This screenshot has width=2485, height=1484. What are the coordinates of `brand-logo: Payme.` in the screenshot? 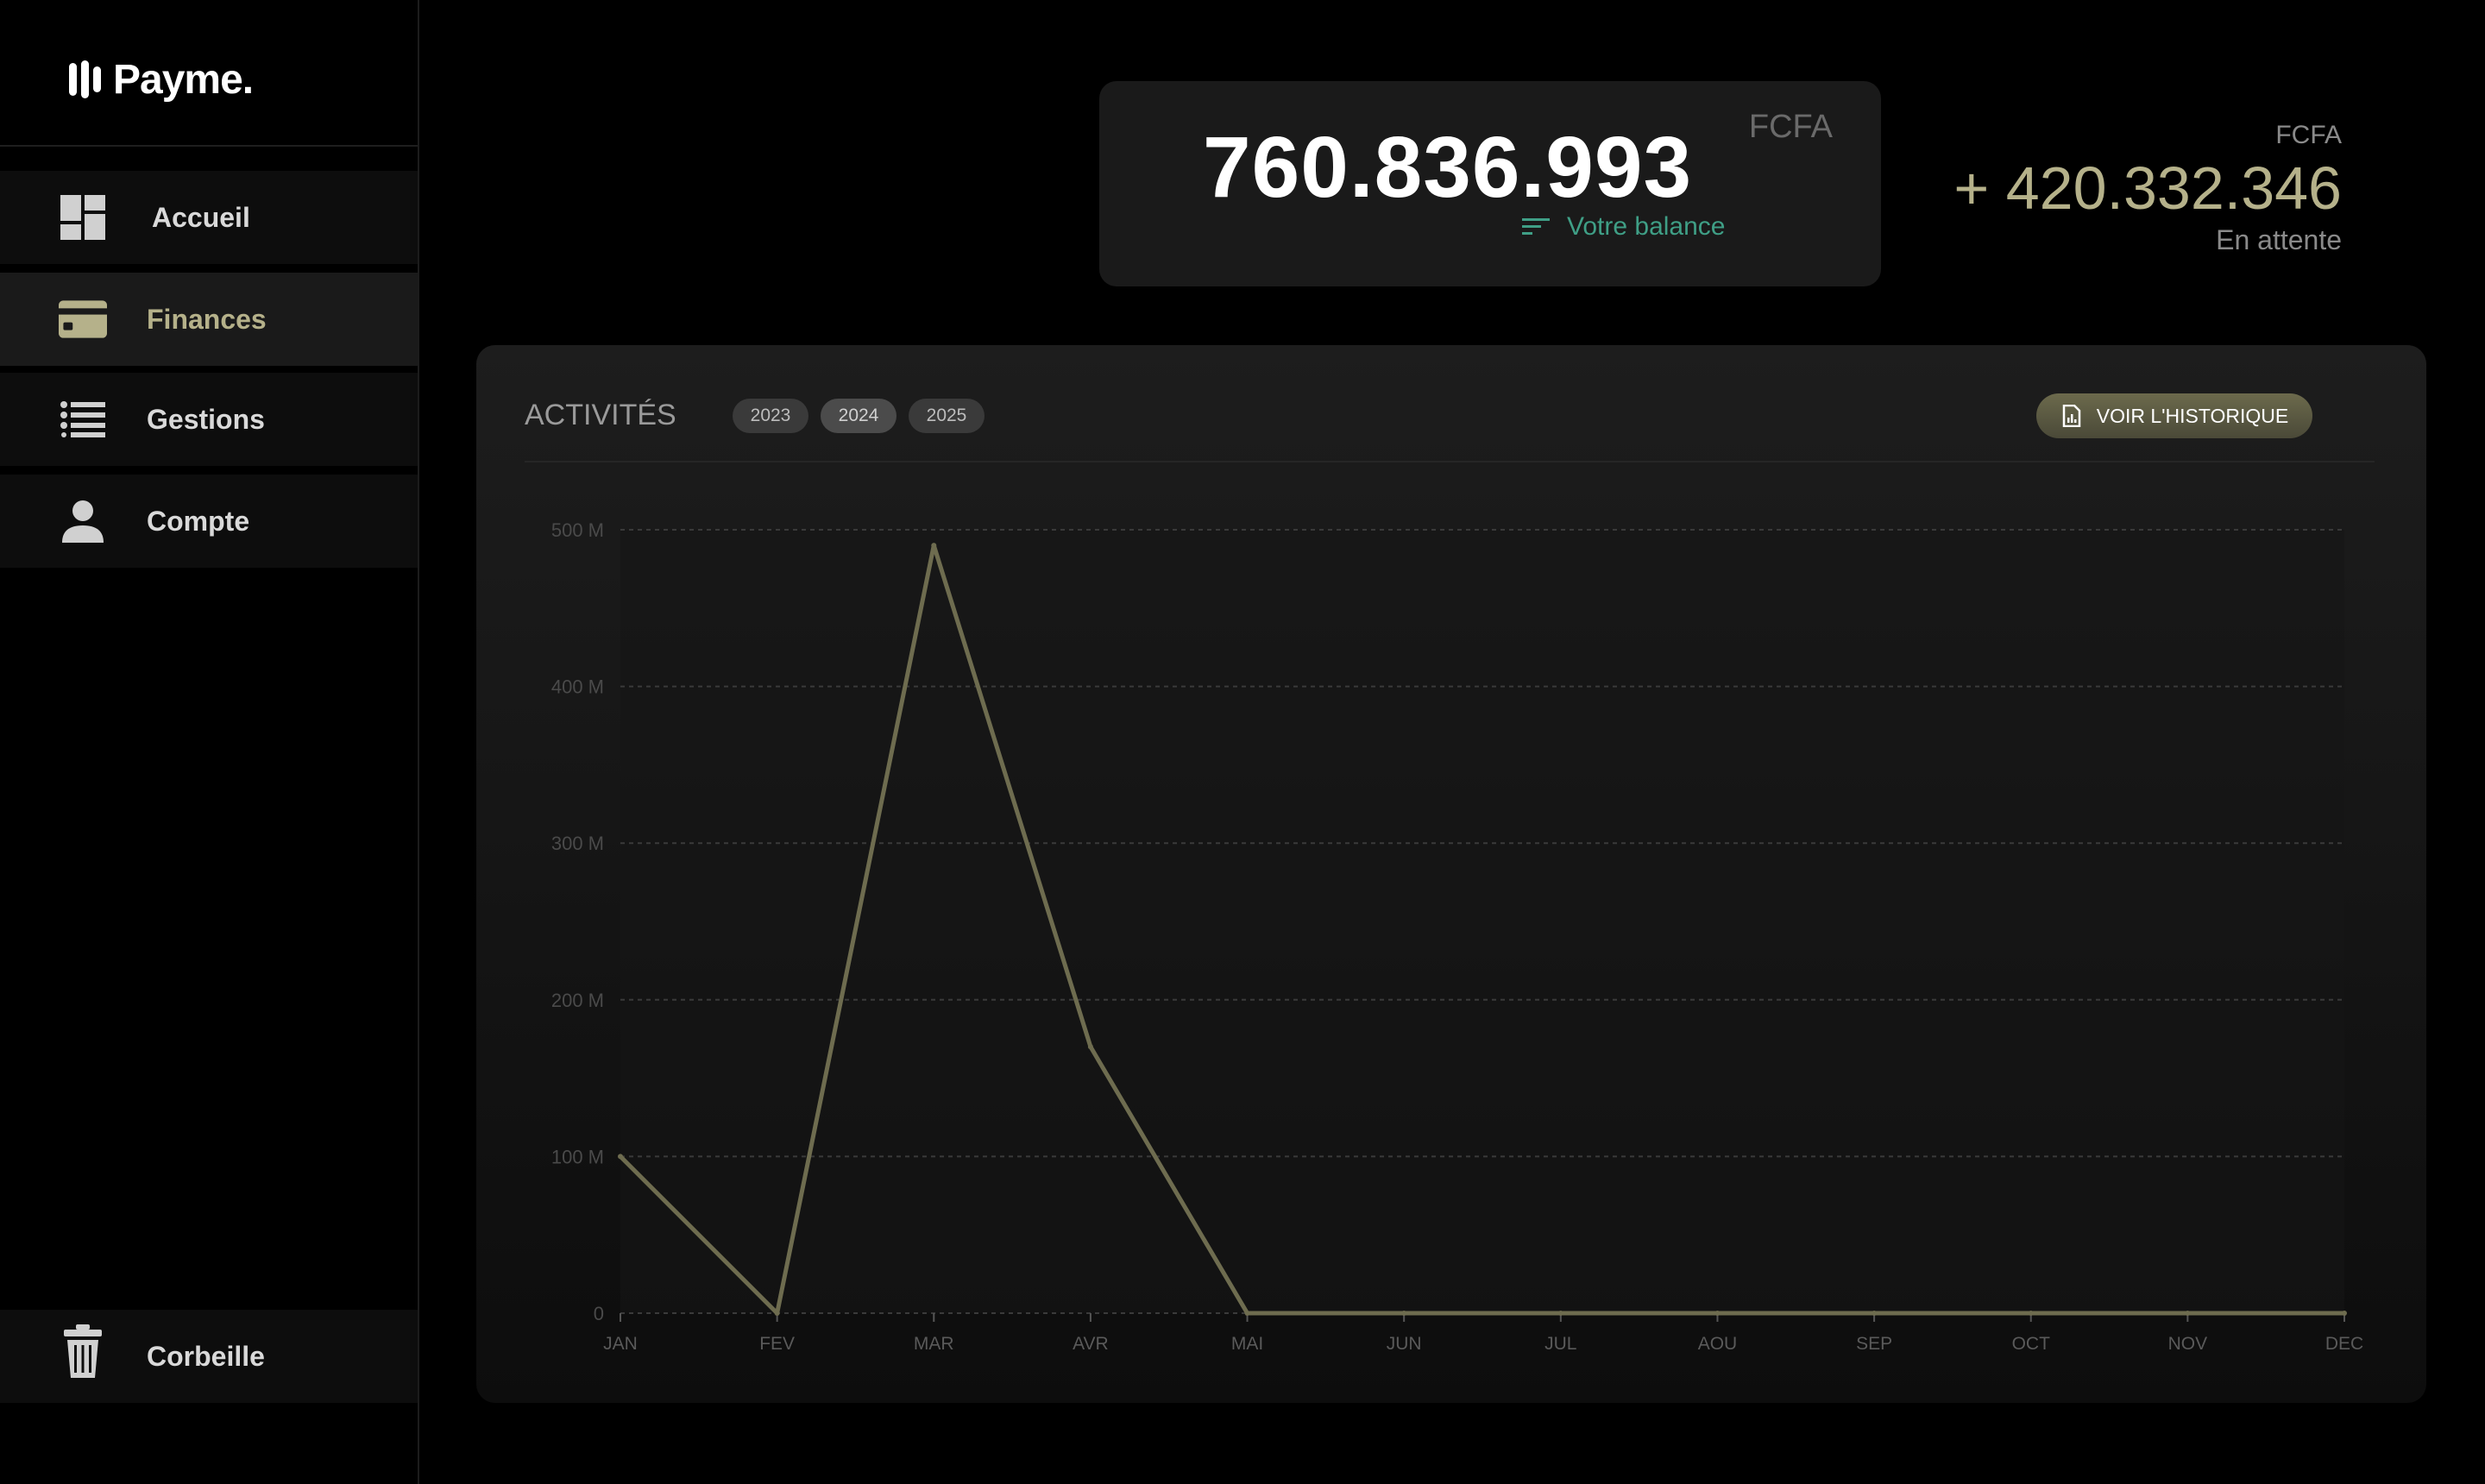 It's located at (161, 79).